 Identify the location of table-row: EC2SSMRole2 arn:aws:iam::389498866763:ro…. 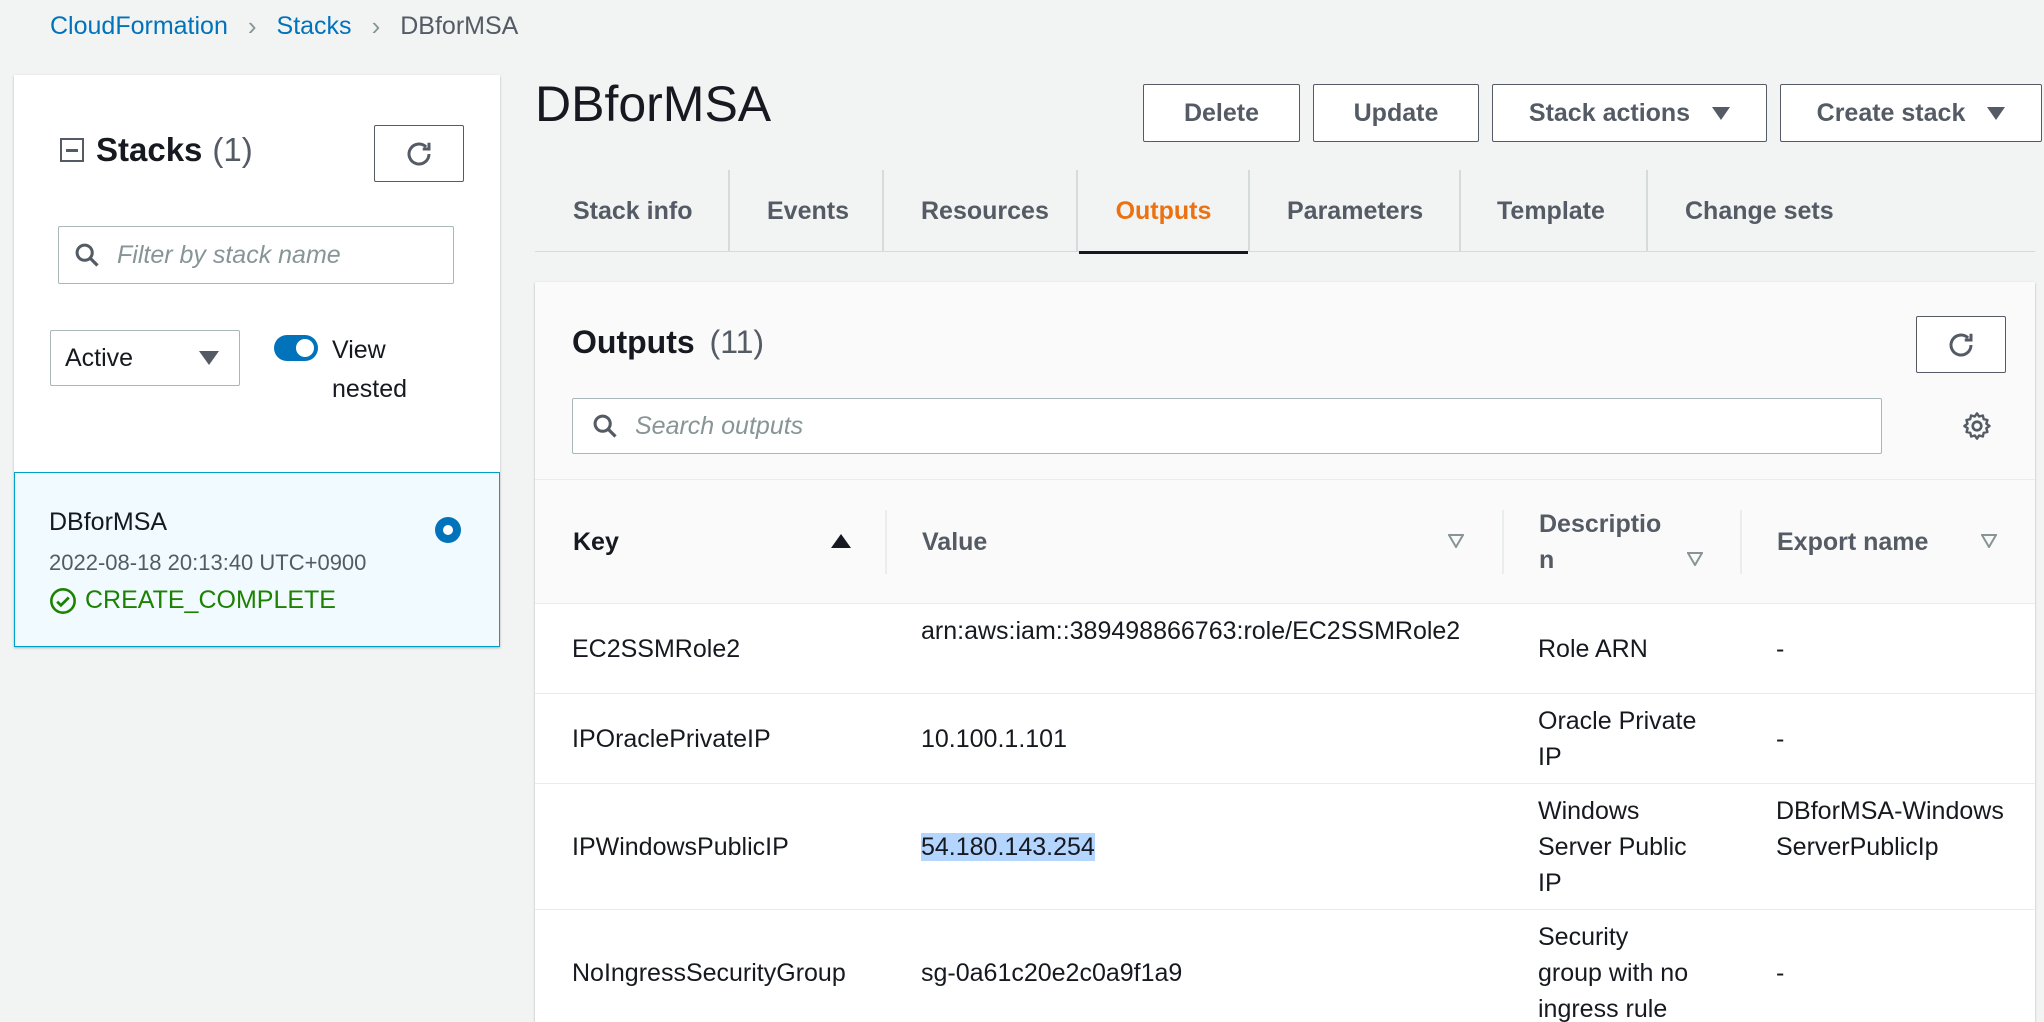
(1285, 649).